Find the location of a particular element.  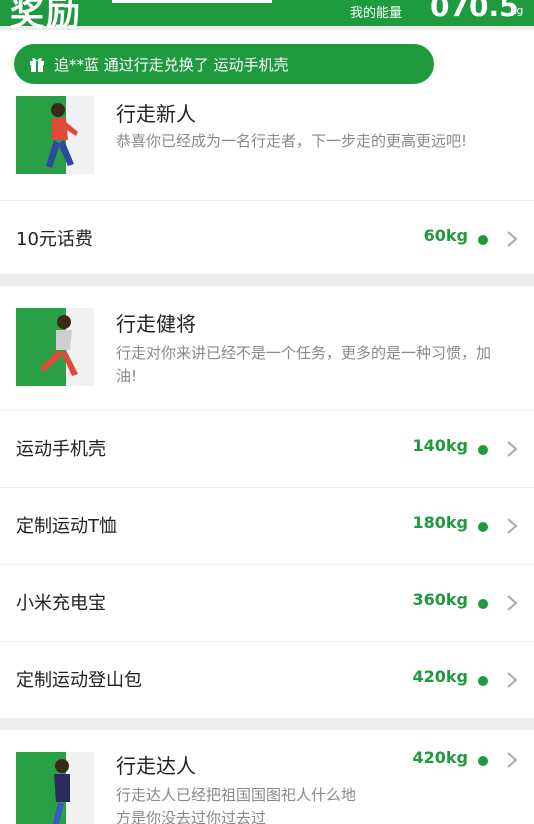

reward-name: 运动手机壳 is located at coordinates (61, 449).